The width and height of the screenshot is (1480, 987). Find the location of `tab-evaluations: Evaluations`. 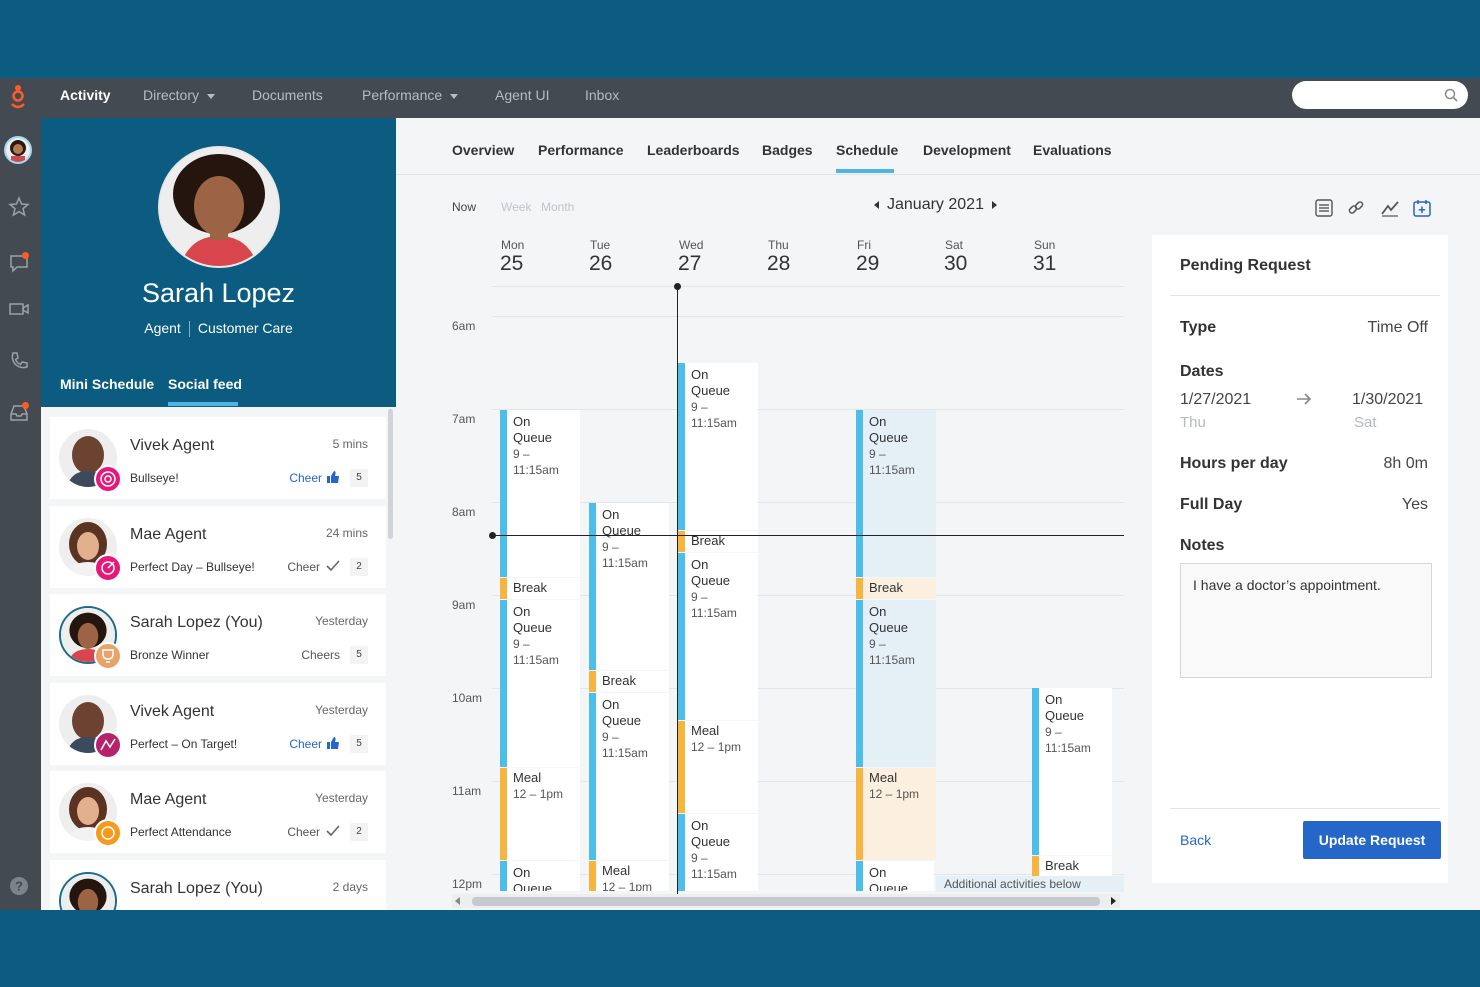

tab-evaluations: Evaluations is located at coordinates (1072, 150).